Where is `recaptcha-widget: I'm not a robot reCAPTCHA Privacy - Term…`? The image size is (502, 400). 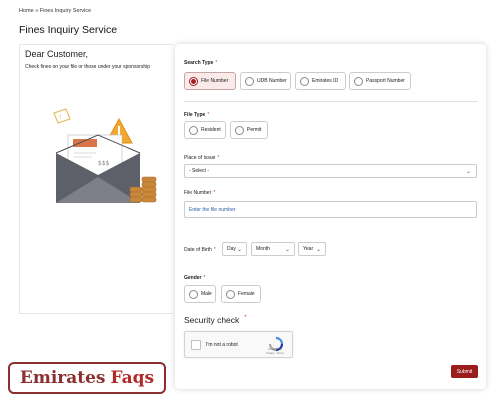
recaptcha-widget: I'm not a robot reCAPTCHA Privacy - Term… is located at coordinates (238, 344).